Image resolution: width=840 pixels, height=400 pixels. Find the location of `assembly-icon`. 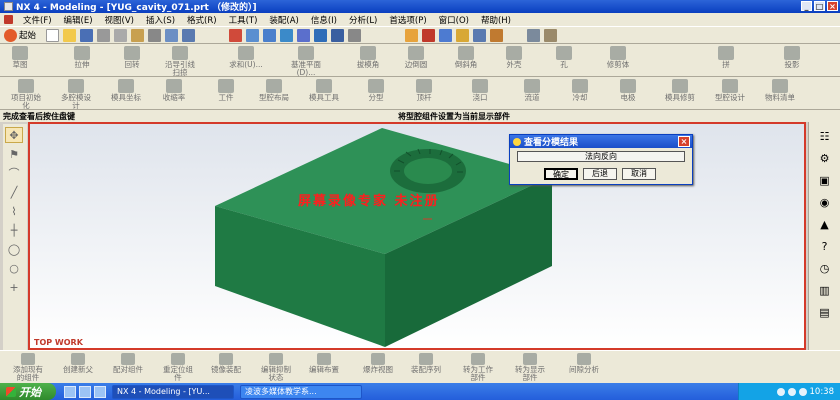

assembly-icon is located at coordinates (446, 35).